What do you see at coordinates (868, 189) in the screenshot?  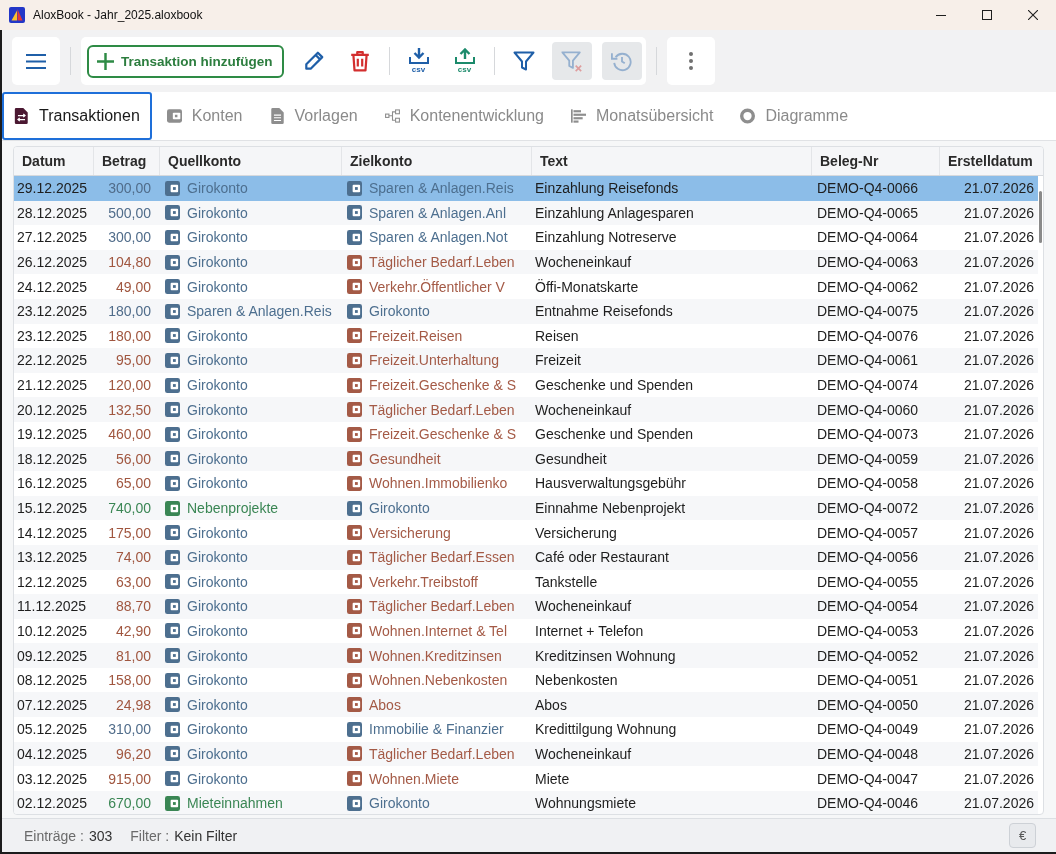 I see `table-cell-text: DEMO-Q4-0066` at bounding box center [868, 189].